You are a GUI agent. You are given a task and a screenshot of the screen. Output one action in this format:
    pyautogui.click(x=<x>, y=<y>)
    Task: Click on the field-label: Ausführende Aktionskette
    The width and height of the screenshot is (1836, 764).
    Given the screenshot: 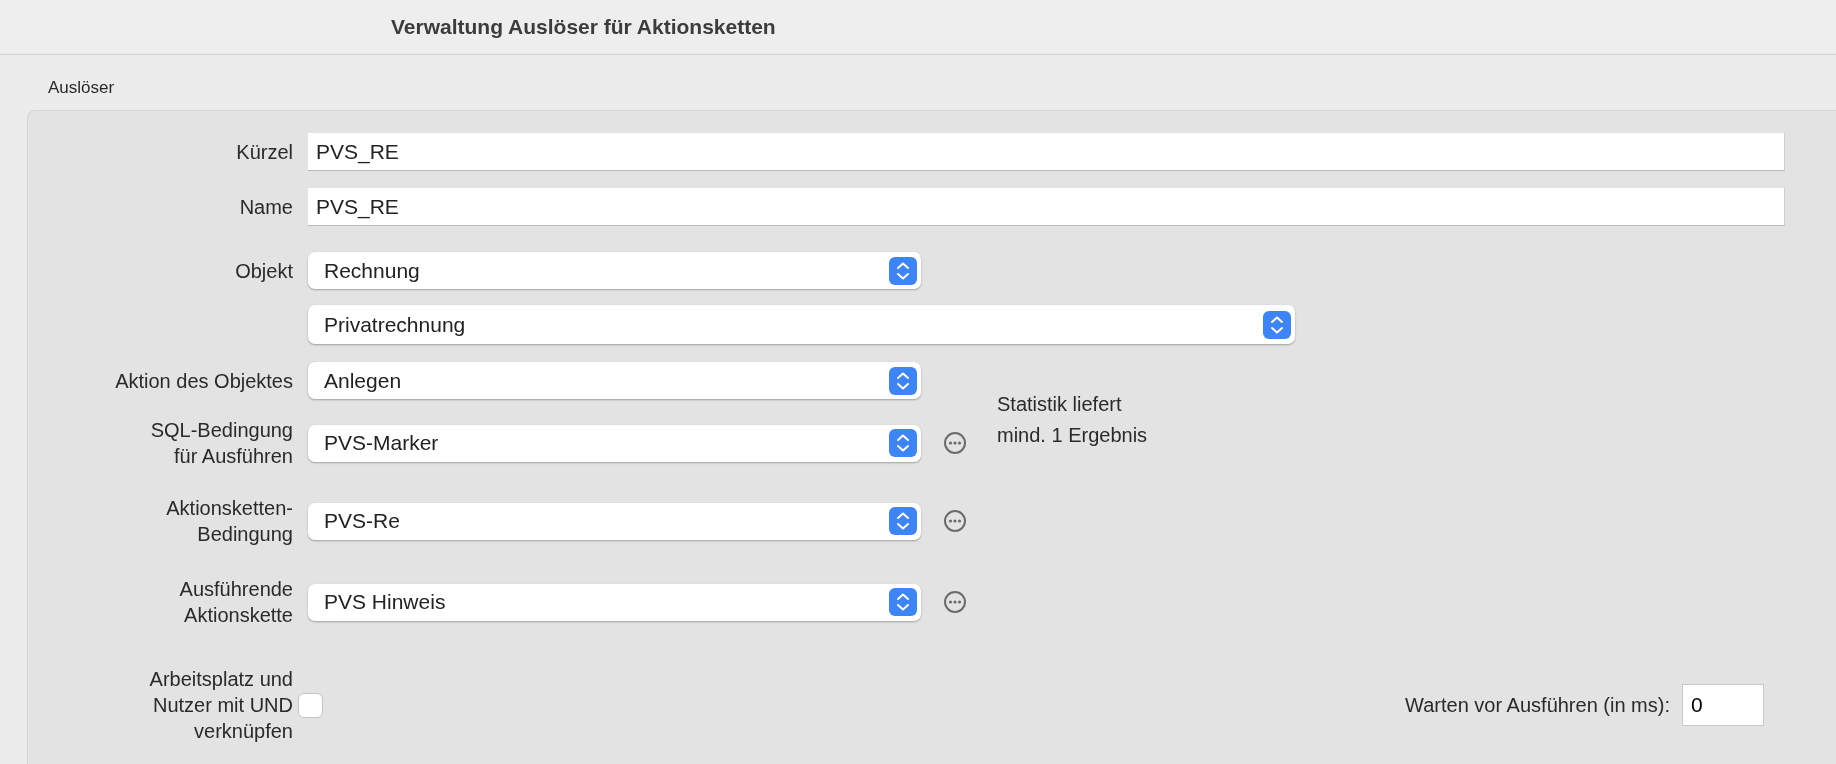 What is the action you would take?
    pyautogui.click(x=236, y=602)
    